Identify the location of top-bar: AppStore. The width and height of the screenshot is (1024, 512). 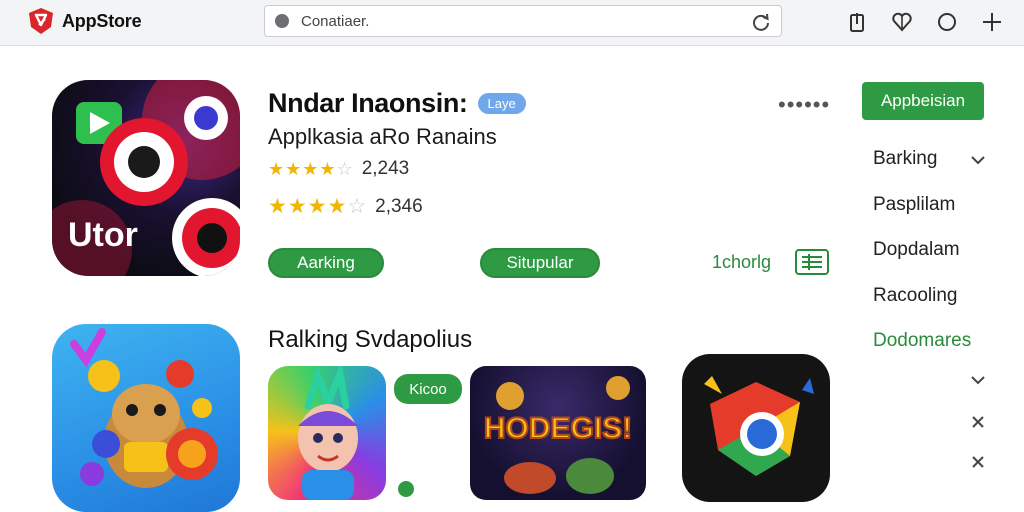
(512, 23).